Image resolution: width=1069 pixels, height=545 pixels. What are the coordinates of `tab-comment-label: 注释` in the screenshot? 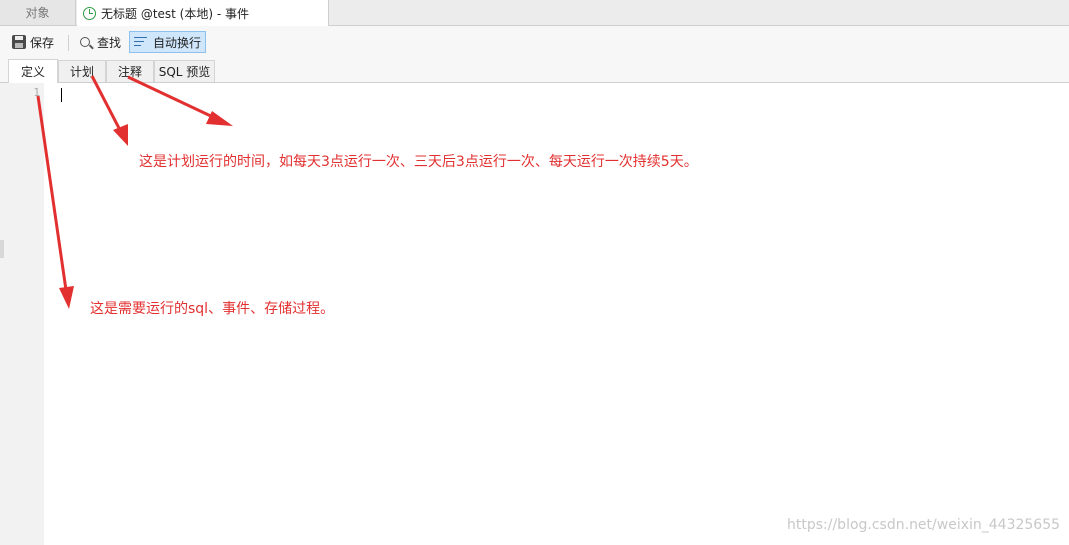 It's located at (129, 72).